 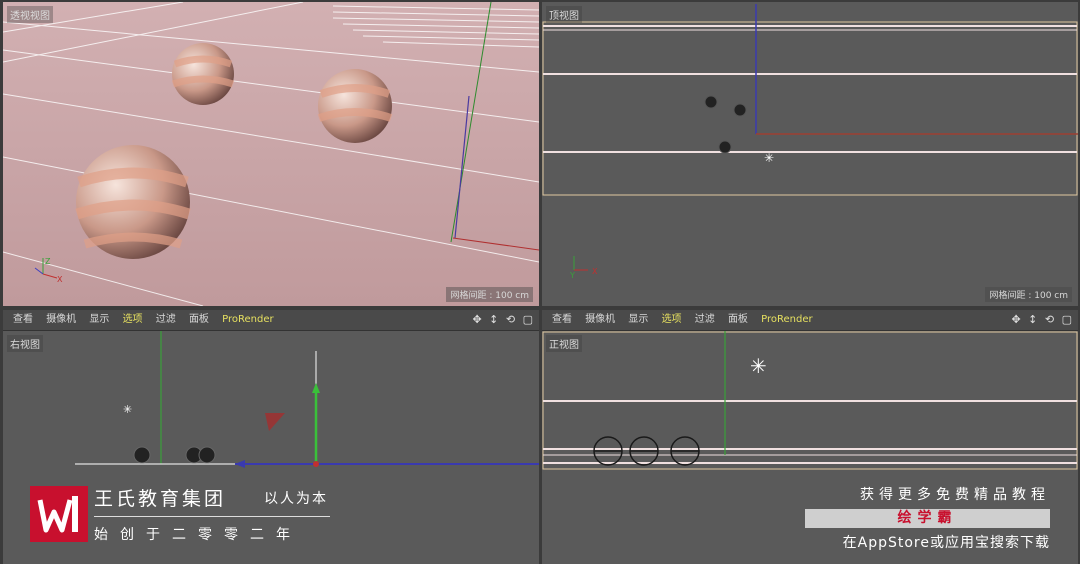 What do you see at coordinates (564, 14) in the screenshot?
I see `viewport-label-top: 顶视图` at bounding box center [564, 14].